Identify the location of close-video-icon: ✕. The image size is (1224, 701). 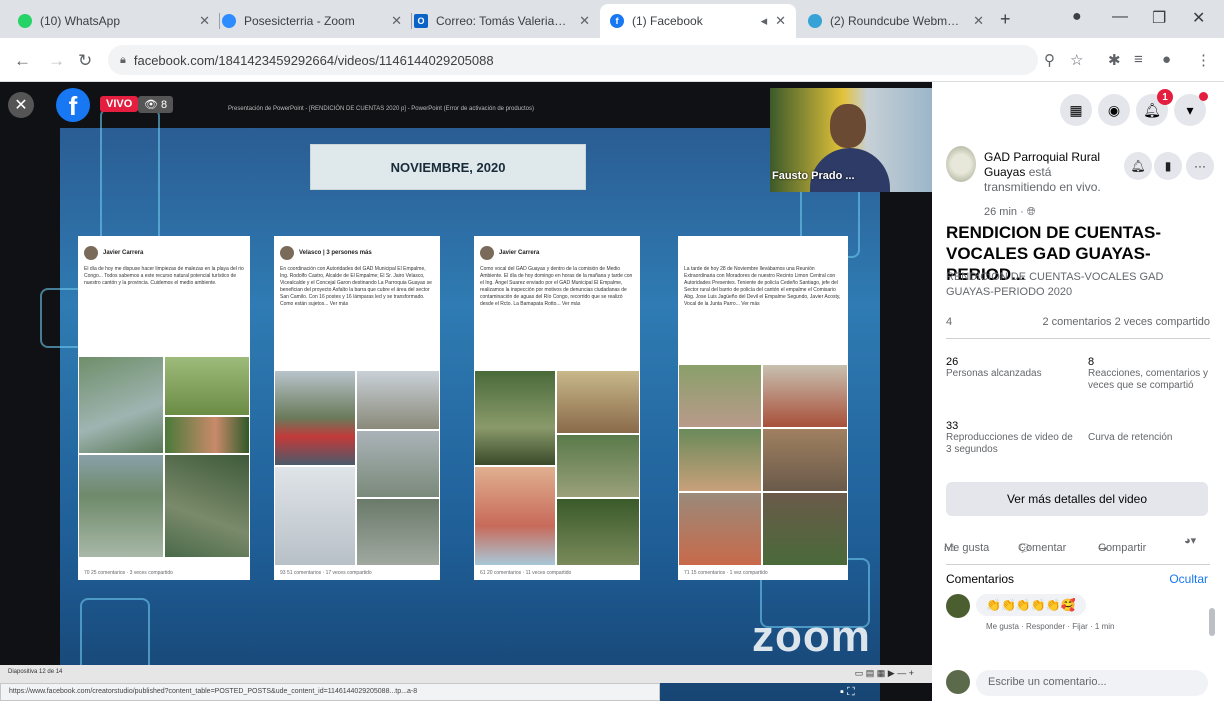
(21, 105).